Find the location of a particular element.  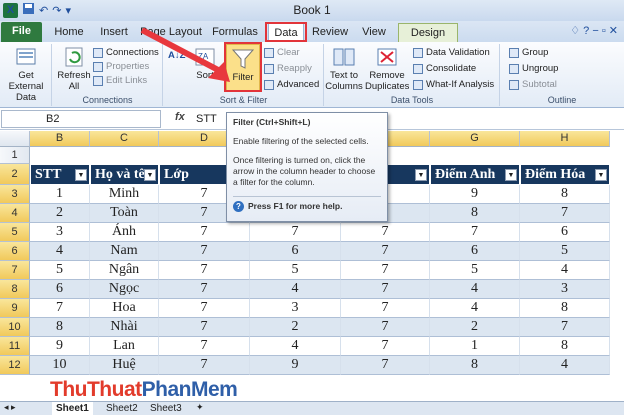

row-header: 8 is located at coordinates (15, 289).